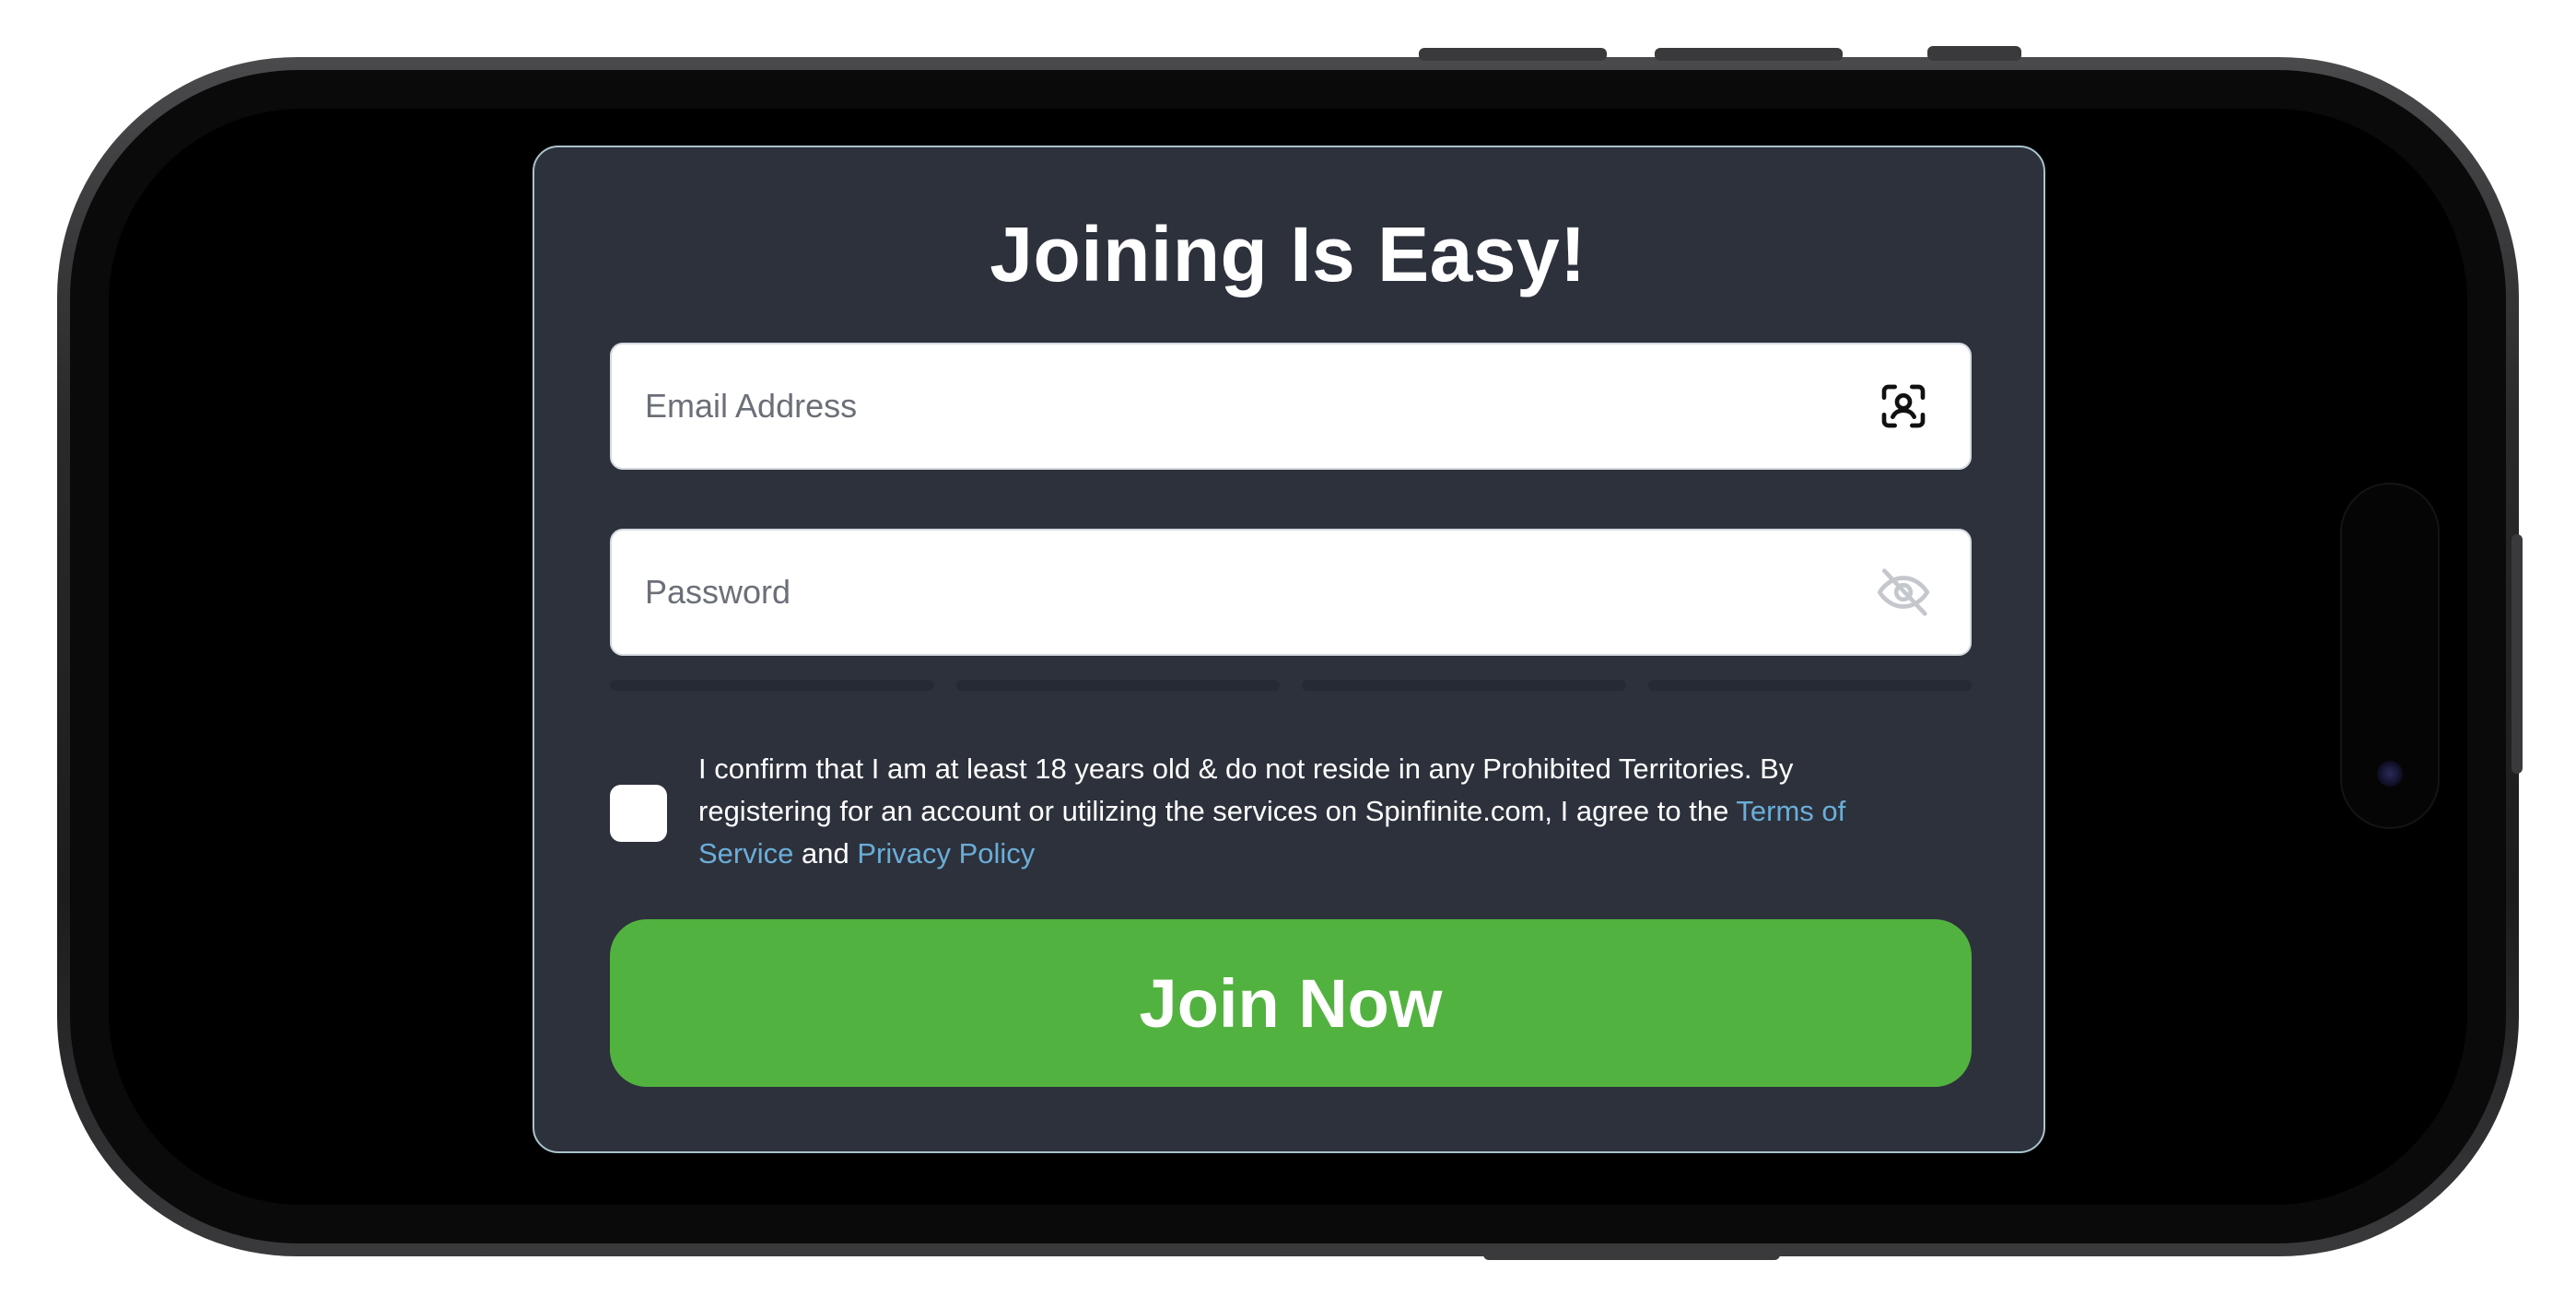  What do you see at coordinates (2517, 654) in the screenshot?
I see `side-button` at bounding box center [2517, 654].